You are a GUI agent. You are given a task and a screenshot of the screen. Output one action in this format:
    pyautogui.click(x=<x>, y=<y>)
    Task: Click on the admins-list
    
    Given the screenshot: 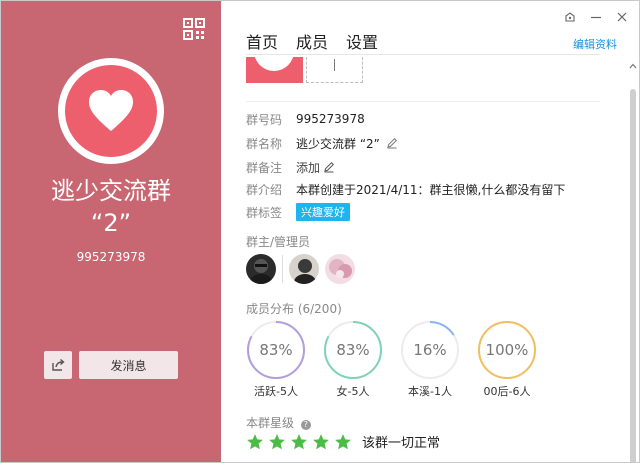 What is the action you would take?
    pyautogui.click(x=300, y=269)
    